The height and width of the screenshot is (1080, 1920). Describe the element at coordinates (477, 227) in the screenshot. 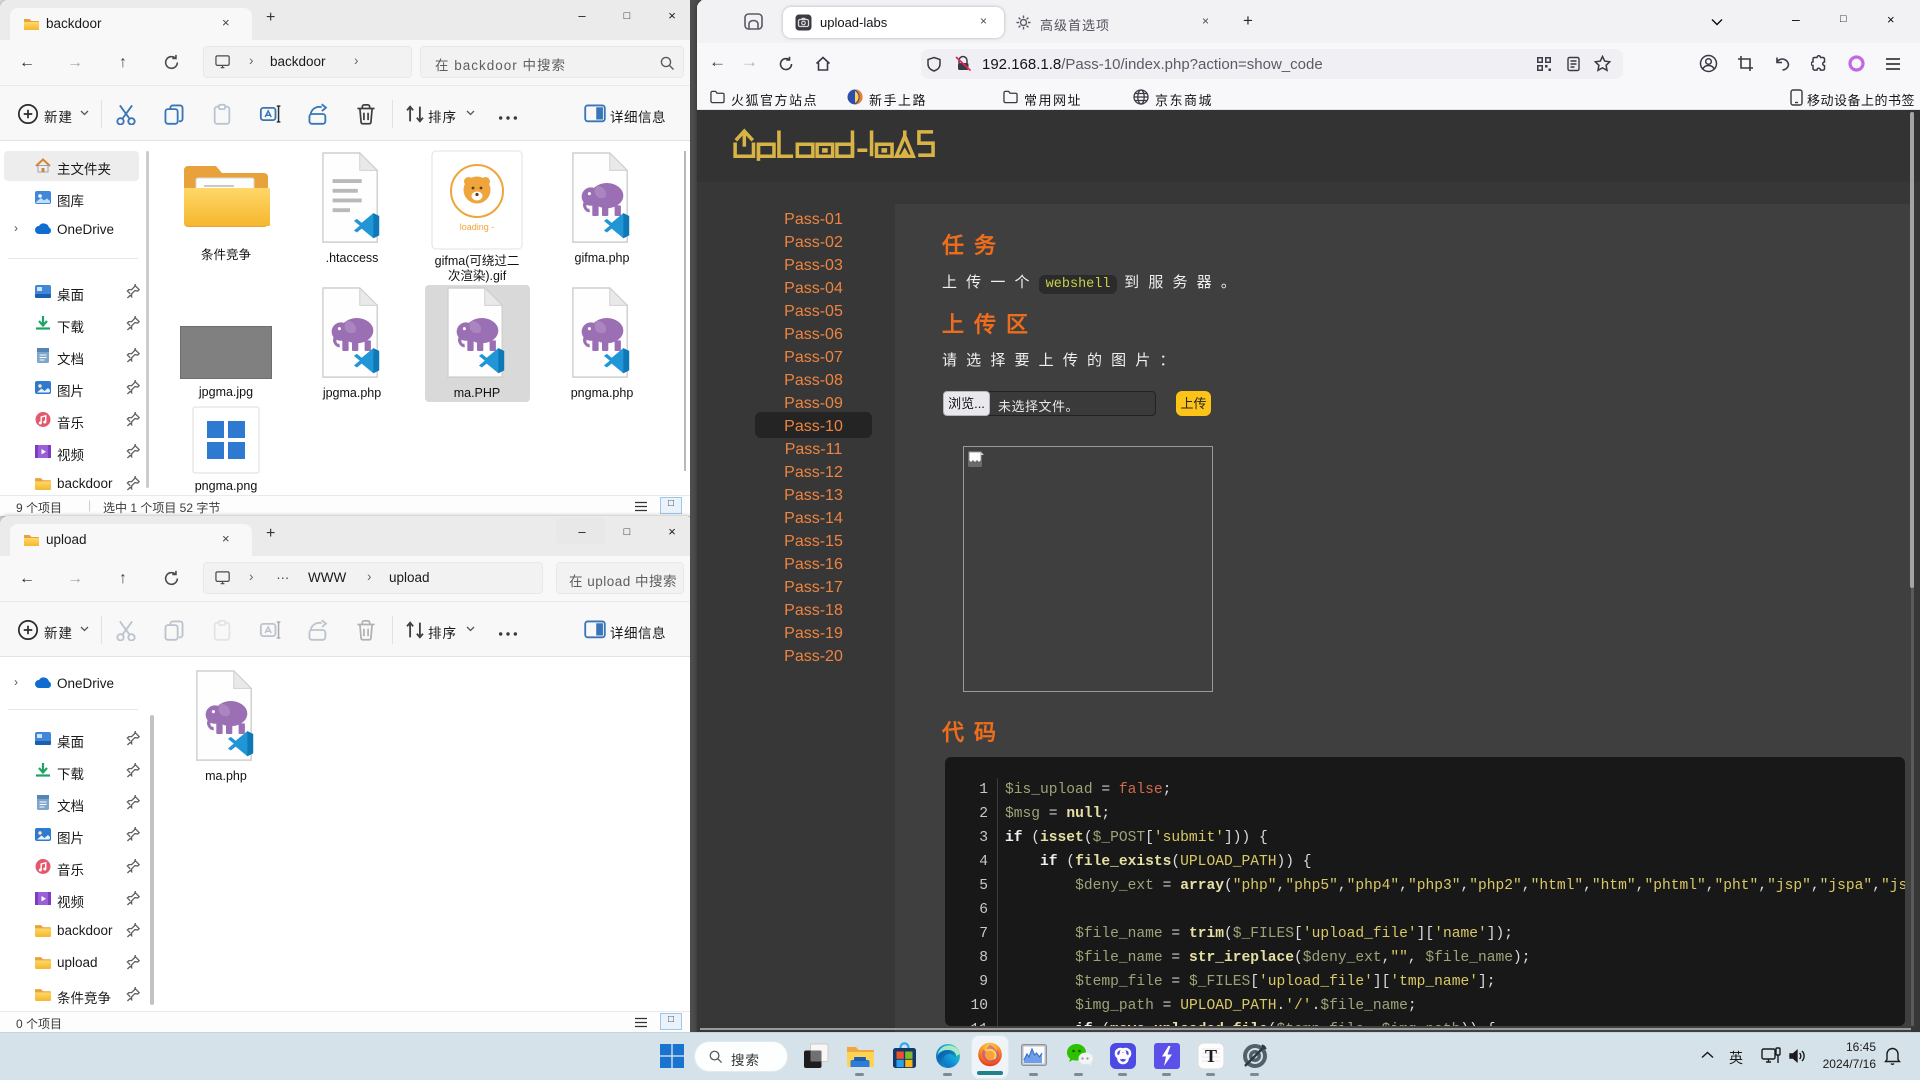

I see `svg-text: loading -` at that location.